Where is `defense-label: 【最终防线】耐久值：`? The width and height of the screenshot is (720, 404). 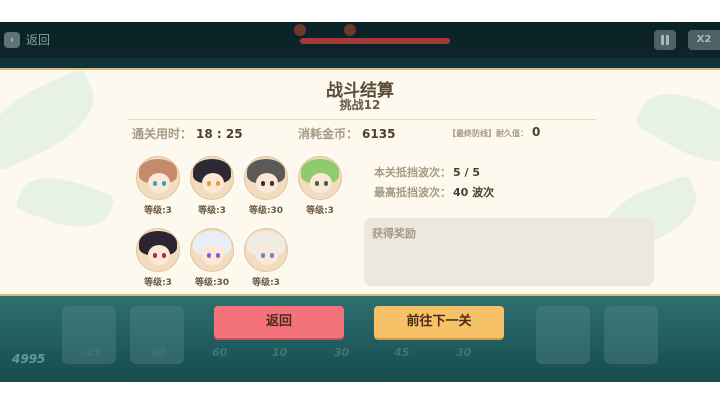 defense-label: 【最终防线】耐久值： is located at coordinates (488, 133).